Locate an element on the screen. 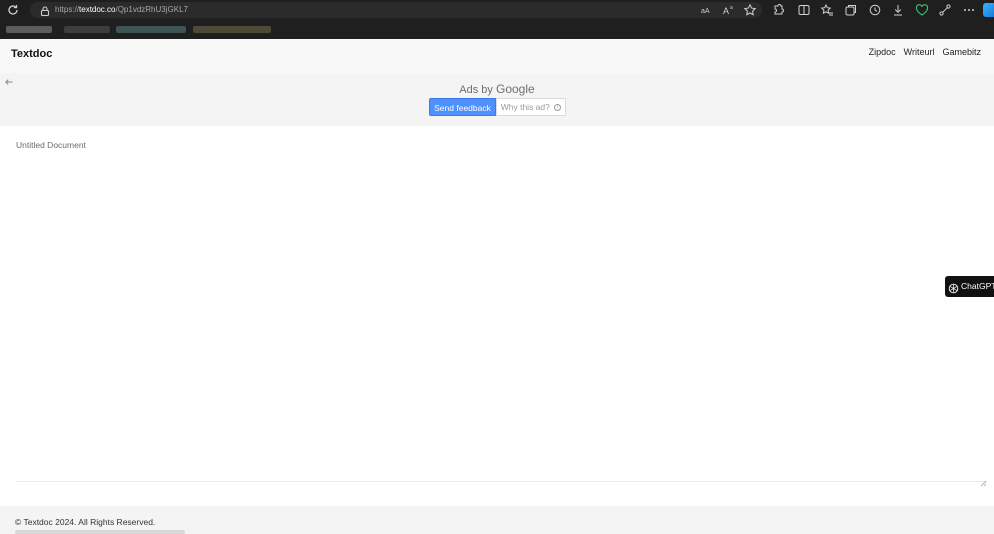 Image resolution: width=994 pixels, height=534 pixels. share-icon is located at coordinates (945, 10).